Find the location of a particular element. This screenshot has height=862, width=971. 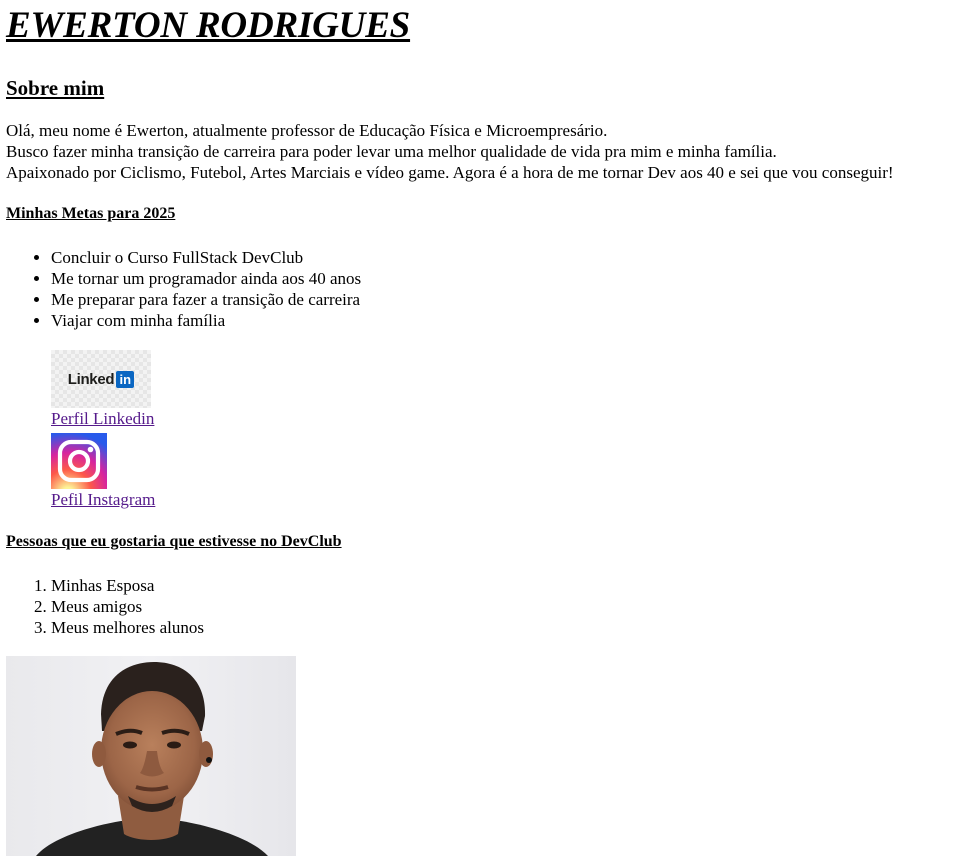

list-item: Minhas Esposa is located at coordinates (508, 585).